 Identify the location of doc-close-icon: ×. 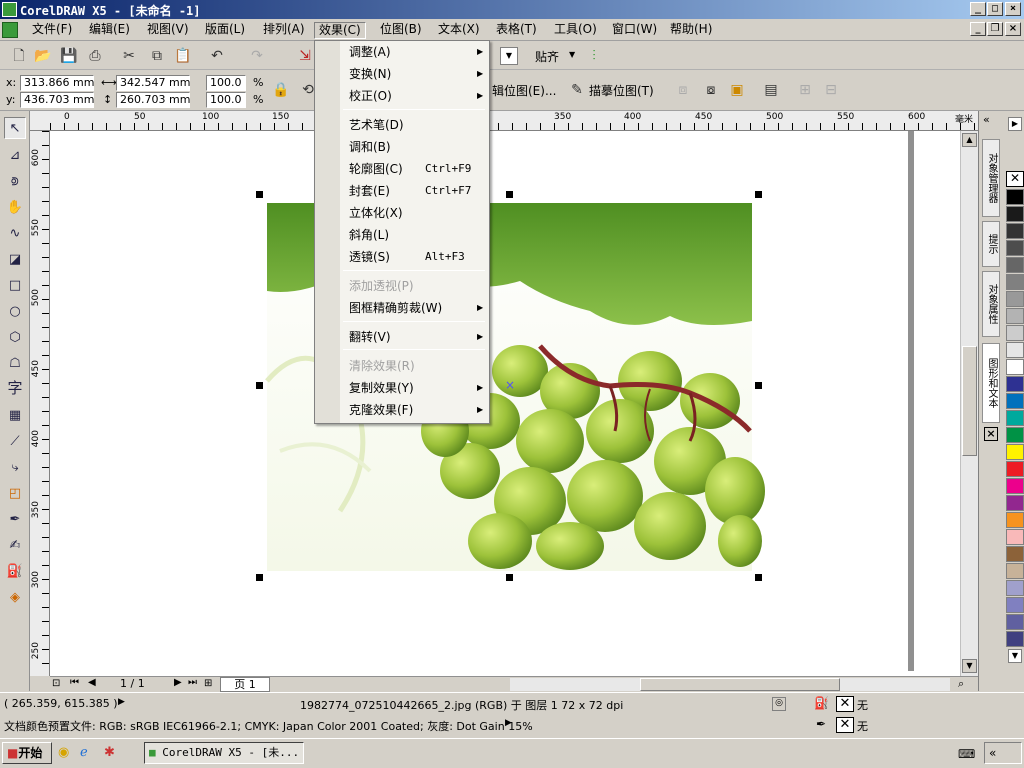
(1013, 29).